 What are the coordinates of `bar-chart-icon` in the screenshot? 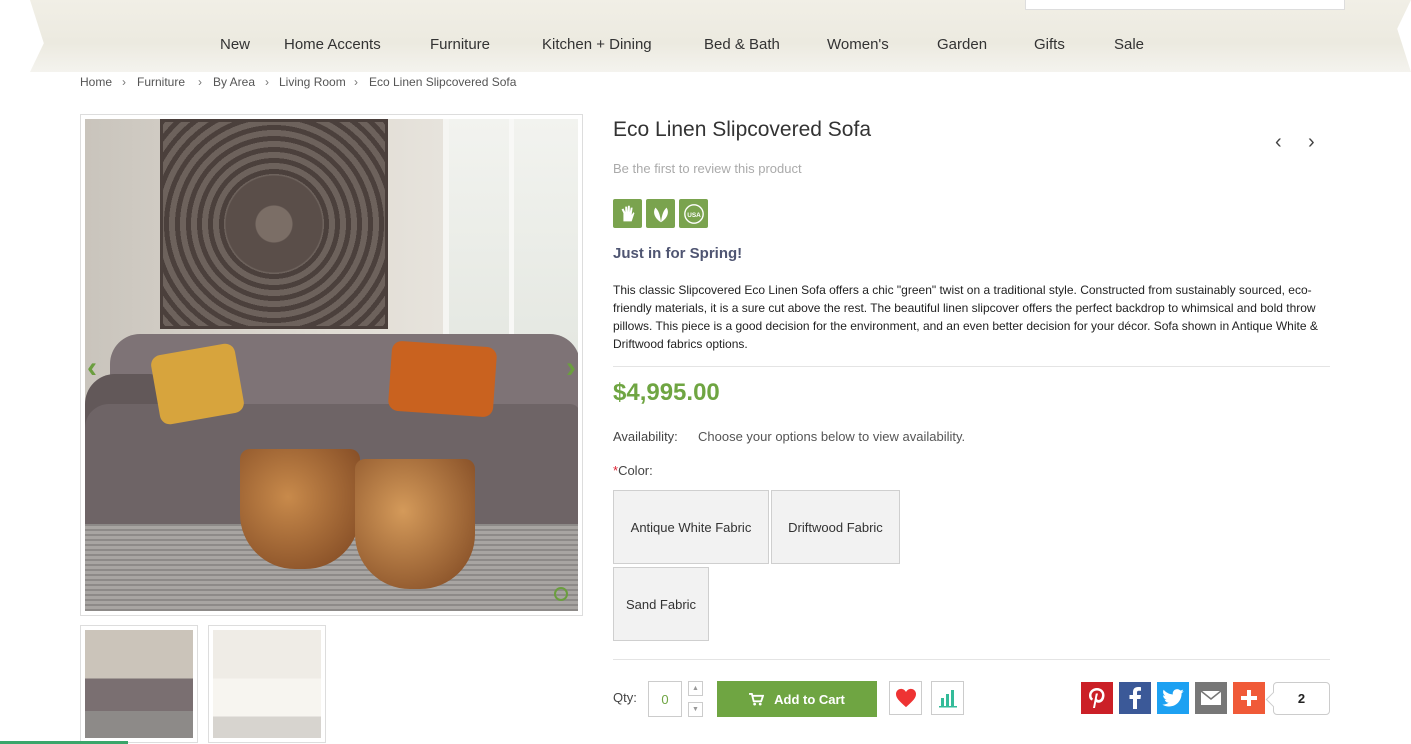 It's located at (947, 699).